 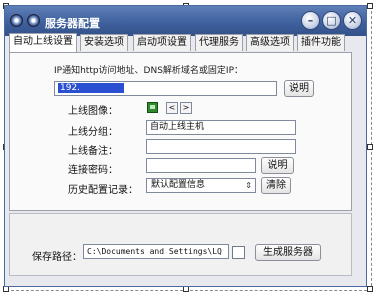 What do you see at coordinates (185, 21) in the screenshot?
I see `title-bar: 服务器配置 – □ ✕` at bounding box center [185, 21].